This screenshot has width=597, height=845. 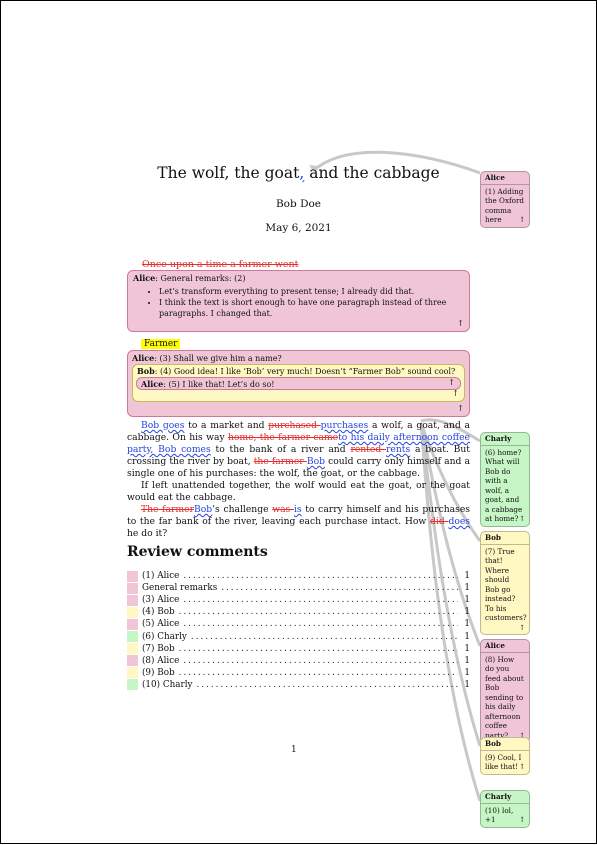 I want to click on review-entry-label: (1) Alice, so click(x=160, y=576).